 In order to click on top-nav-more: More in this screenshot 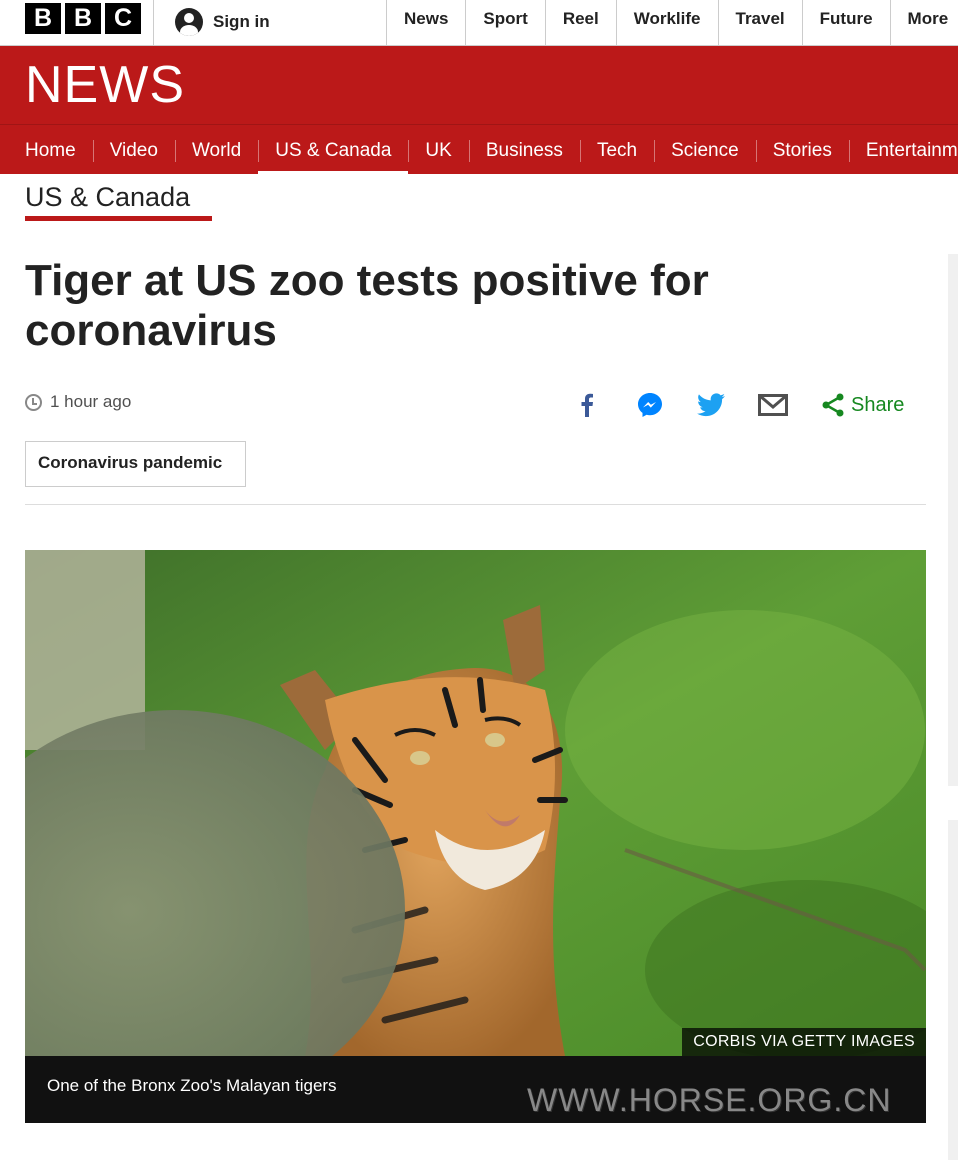, I will do `click(923, 23)`.